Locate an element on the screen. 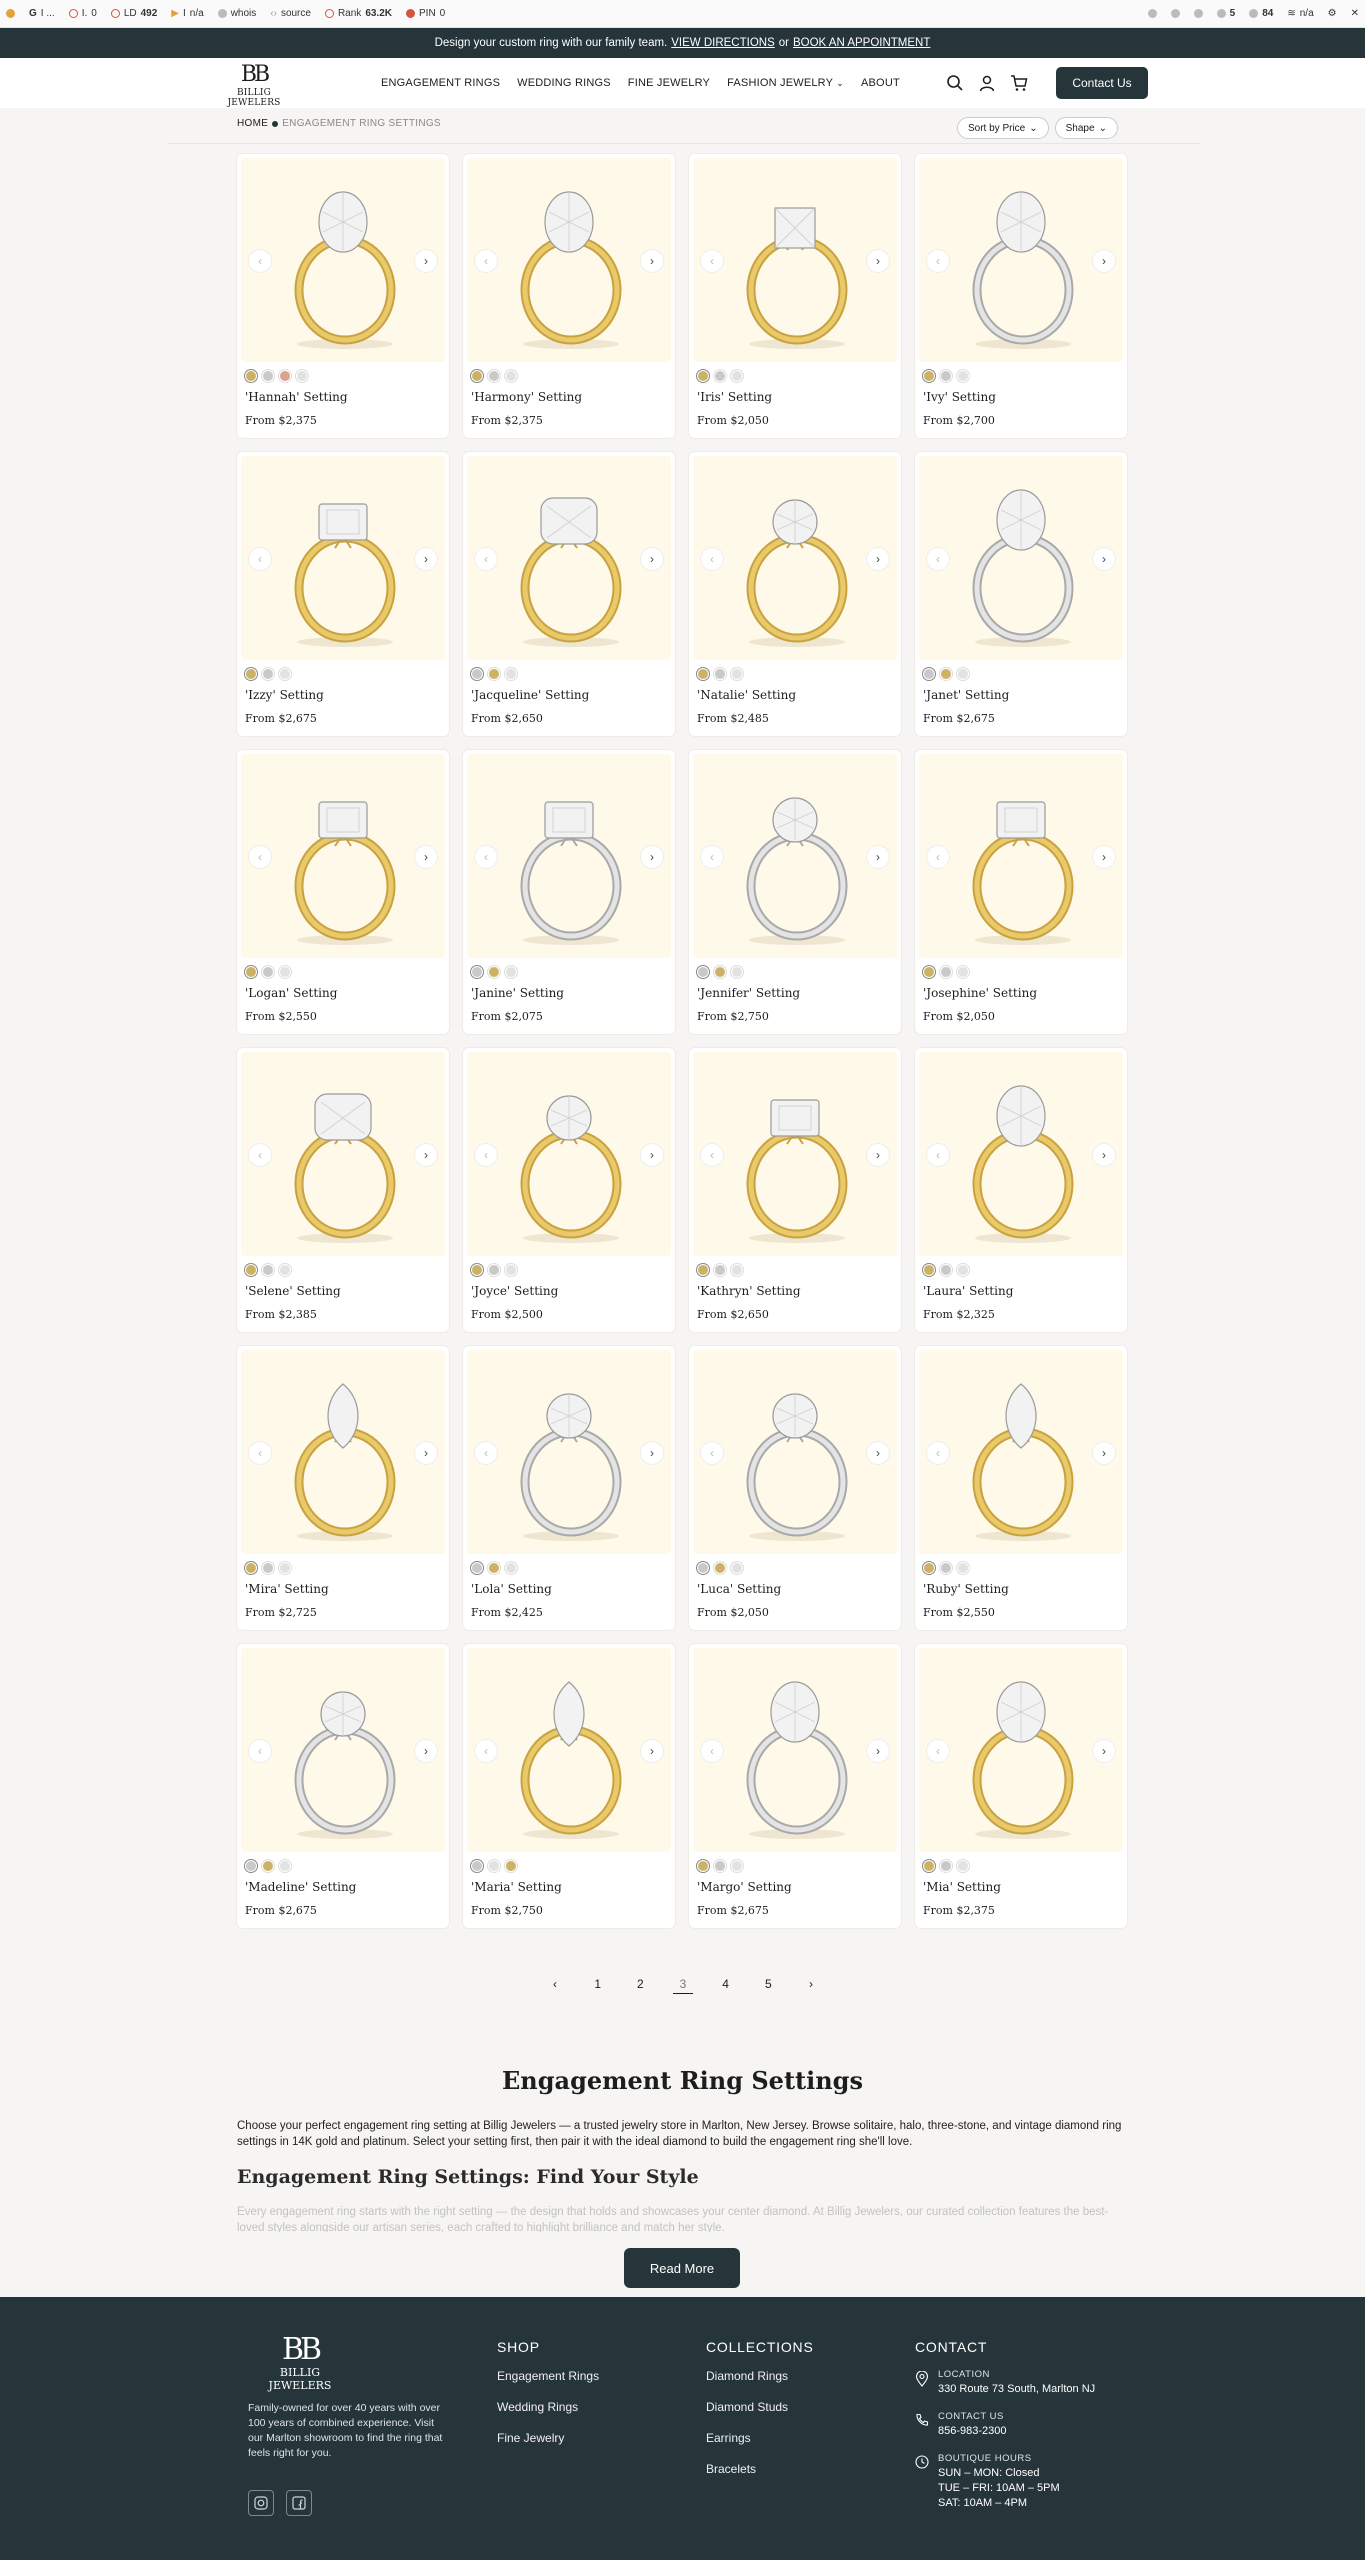  product-card: ‹ › 'Izzy' Setting From $2,675 is located at coordinates (343, 594).